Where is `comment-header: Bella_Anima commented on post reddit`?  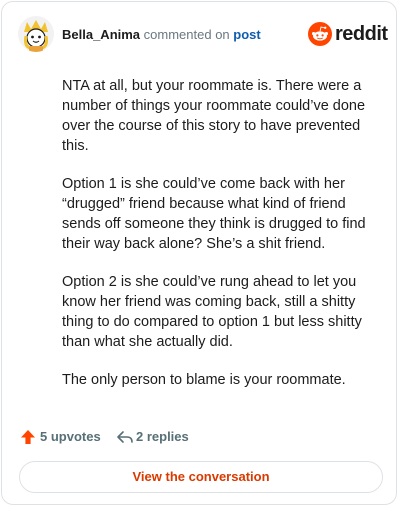 comment-header: Bella_Anima commented on post reddit is located at coordinates (203, 34).